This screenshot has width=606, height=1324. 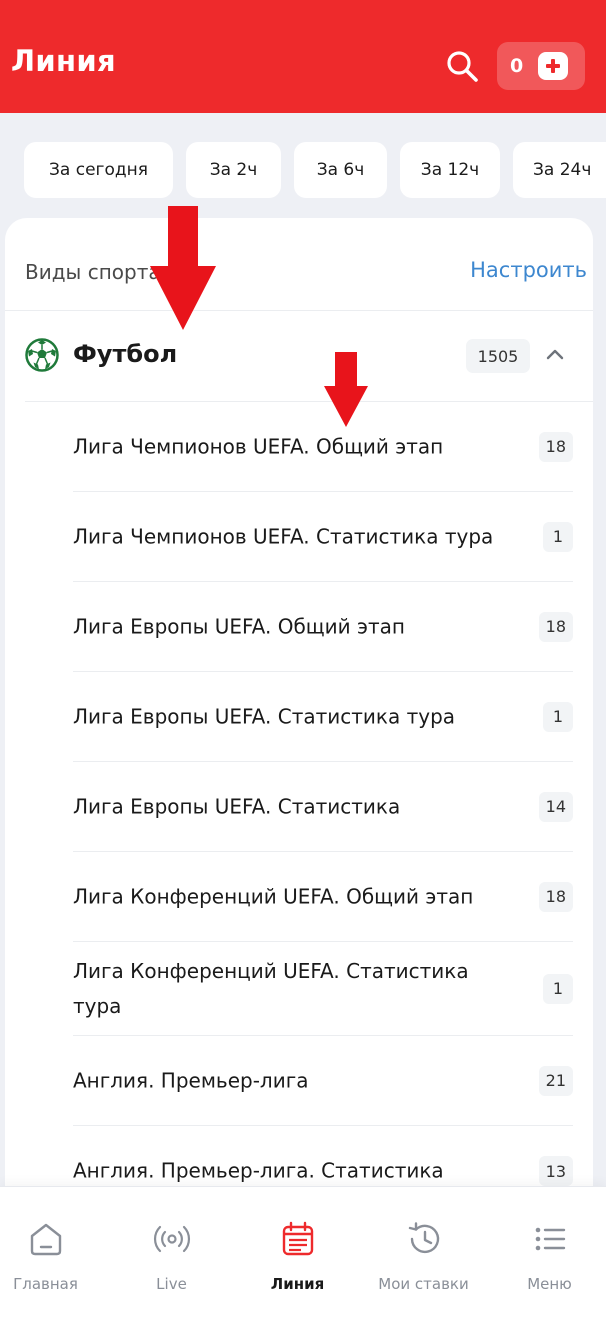 I want to click on tab-my-bets: Мои ставки, so click(x=423, y=1255).